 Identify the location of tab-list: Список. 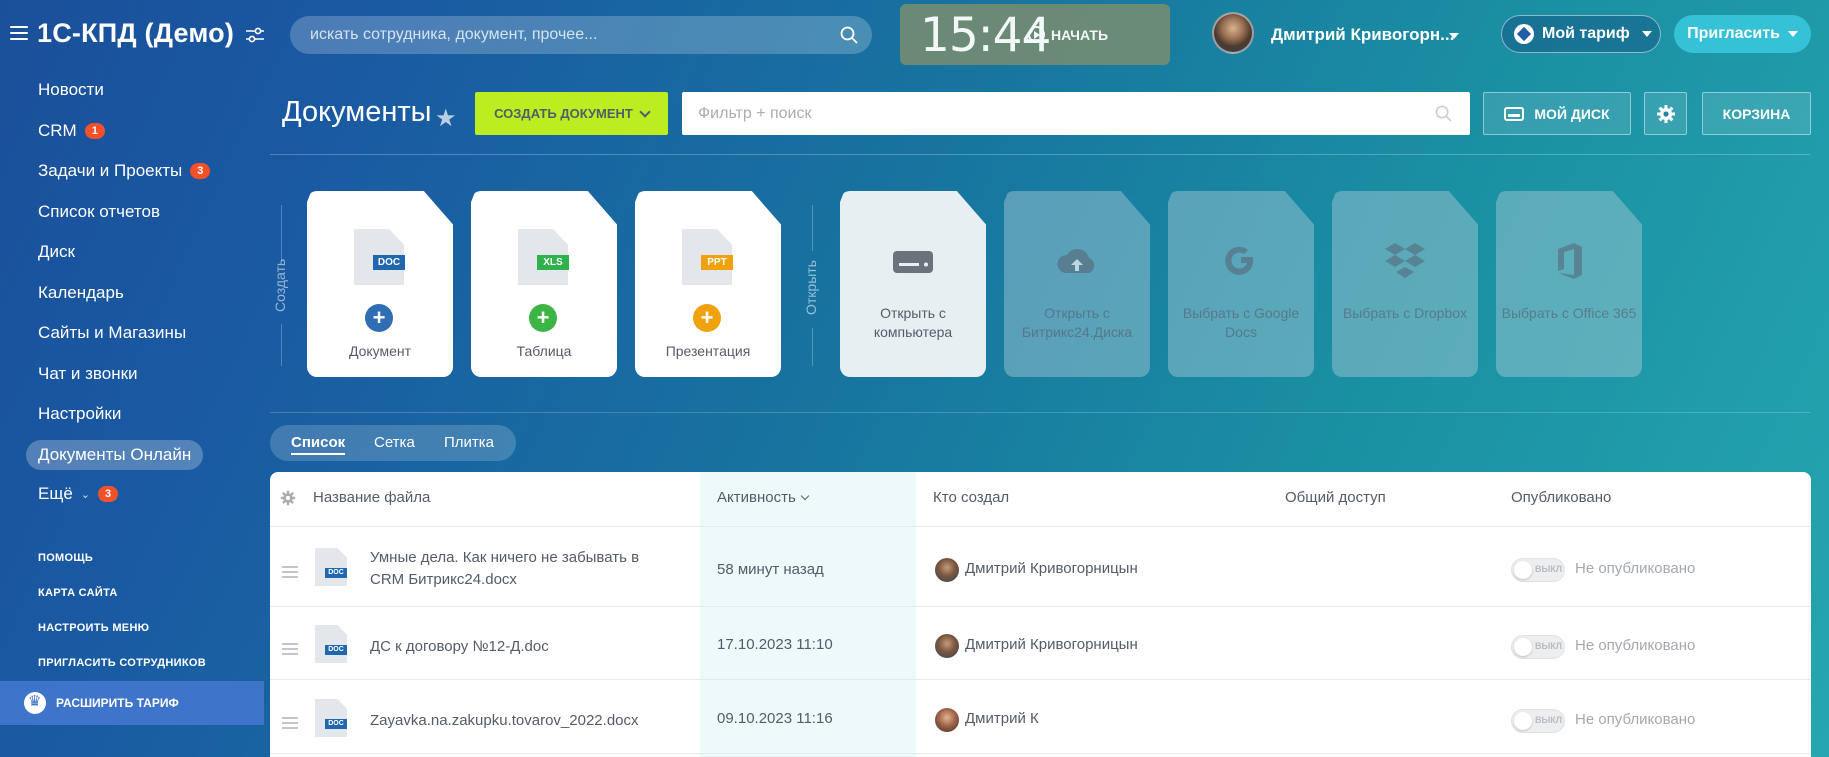
(318, 444).